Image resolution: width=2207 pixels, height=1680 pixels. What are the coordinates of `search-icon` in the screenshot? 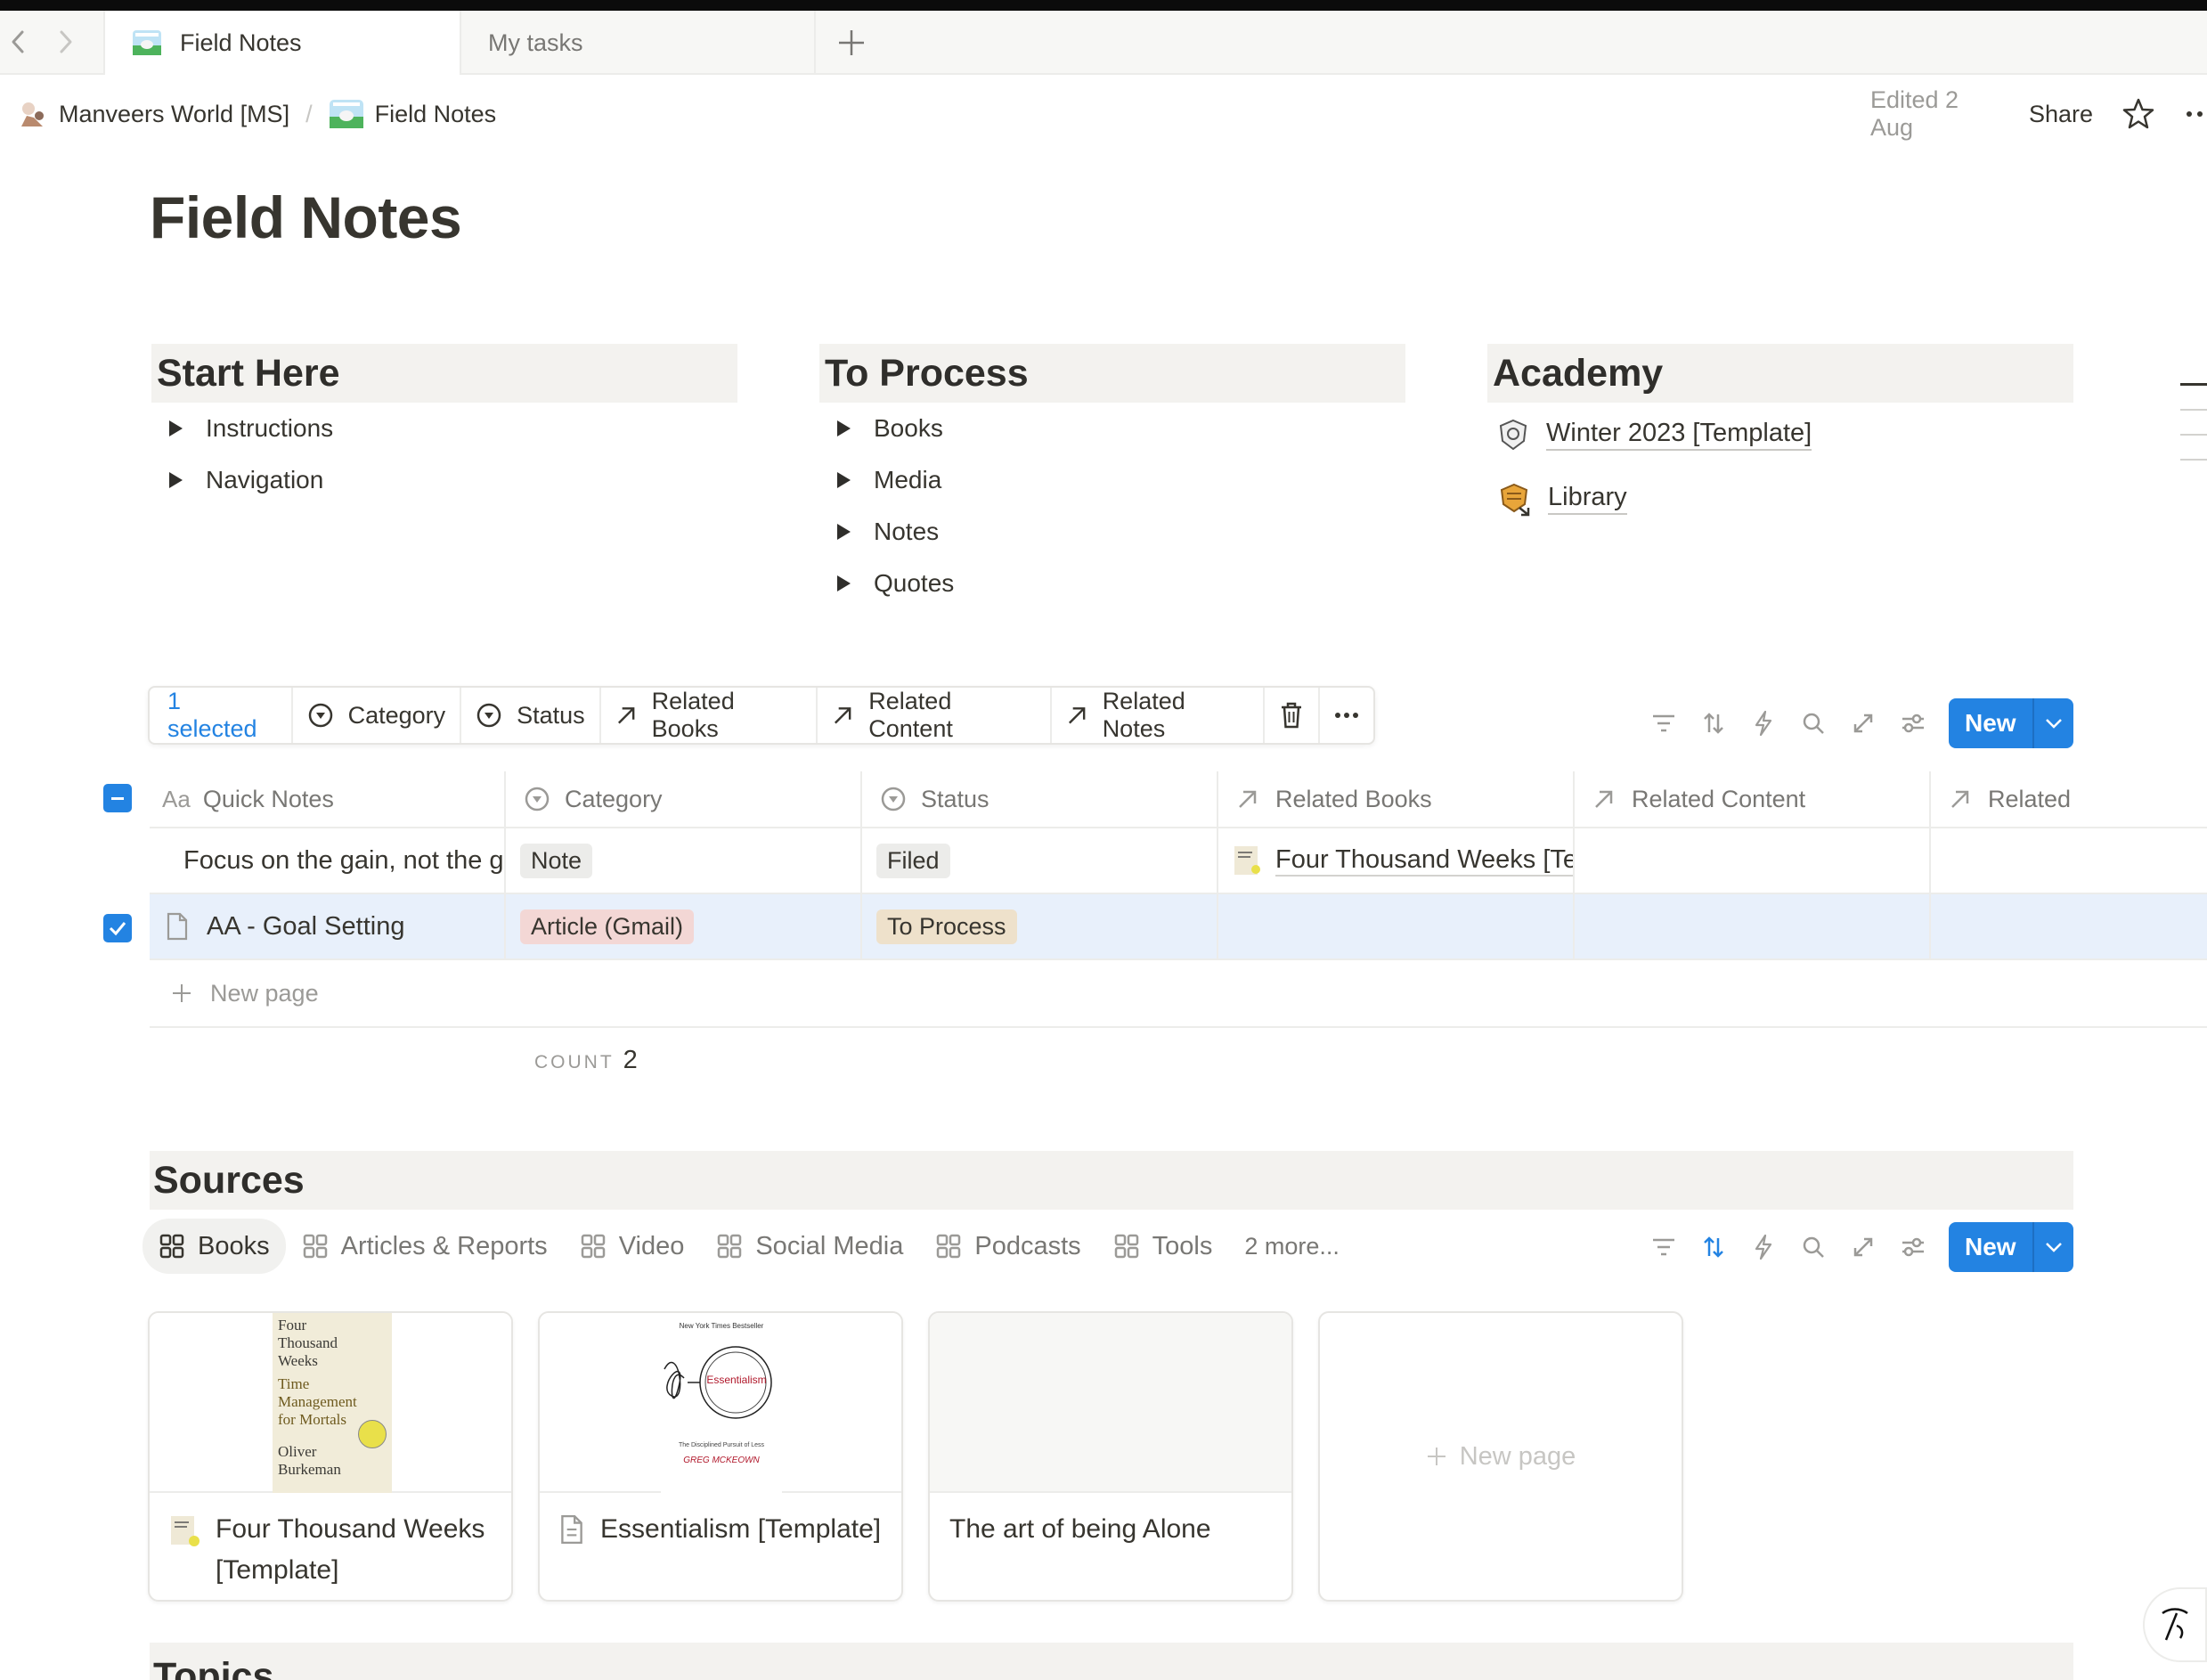 It's located at (1813, 1247).